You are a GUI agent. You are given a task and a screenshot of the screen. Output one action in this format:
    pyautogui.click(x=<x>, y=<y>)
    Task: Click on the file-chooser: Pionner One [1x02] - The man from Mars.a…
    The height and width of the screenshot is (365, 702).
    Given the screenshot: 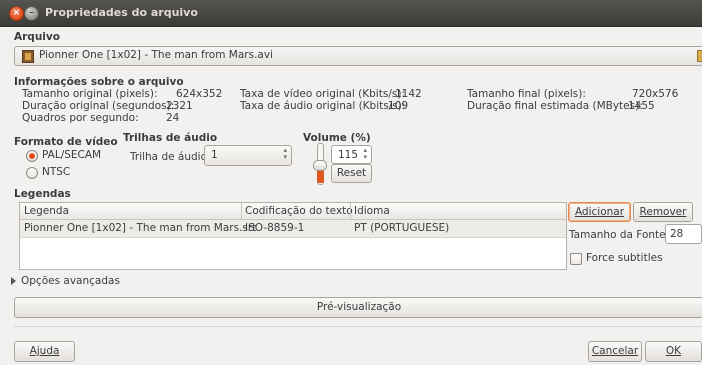 What is the action you would take?
    pyautogui.click(x=358, y=56)
    